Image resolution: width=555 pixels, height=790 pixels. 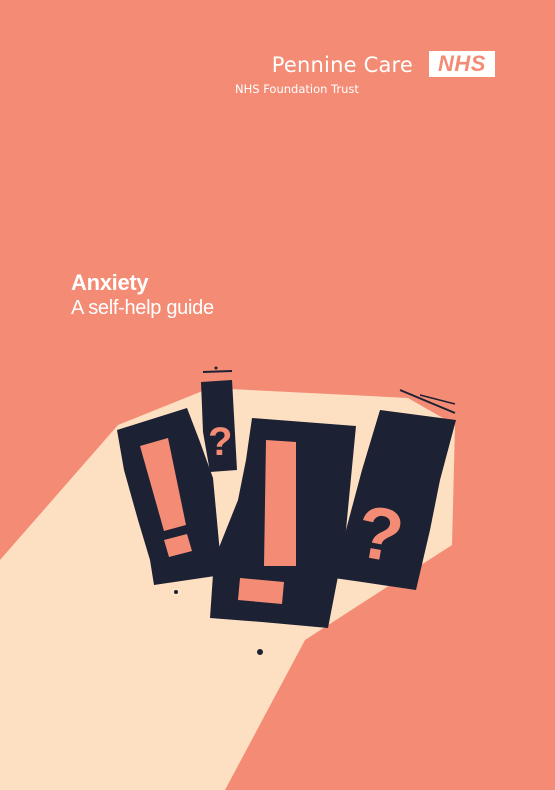 I want to click on organisation-branding: Pennine Care NHS NHS Foundation Trust, so click(x=365, y=75).